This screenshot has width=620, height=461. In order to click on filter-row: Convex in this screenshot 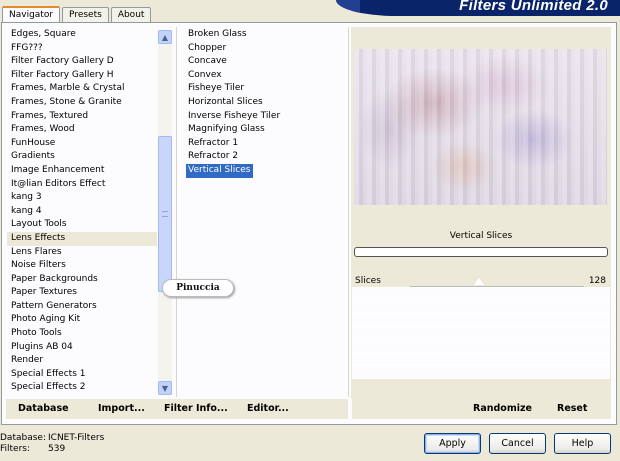, I will do `click(266, 76)`.